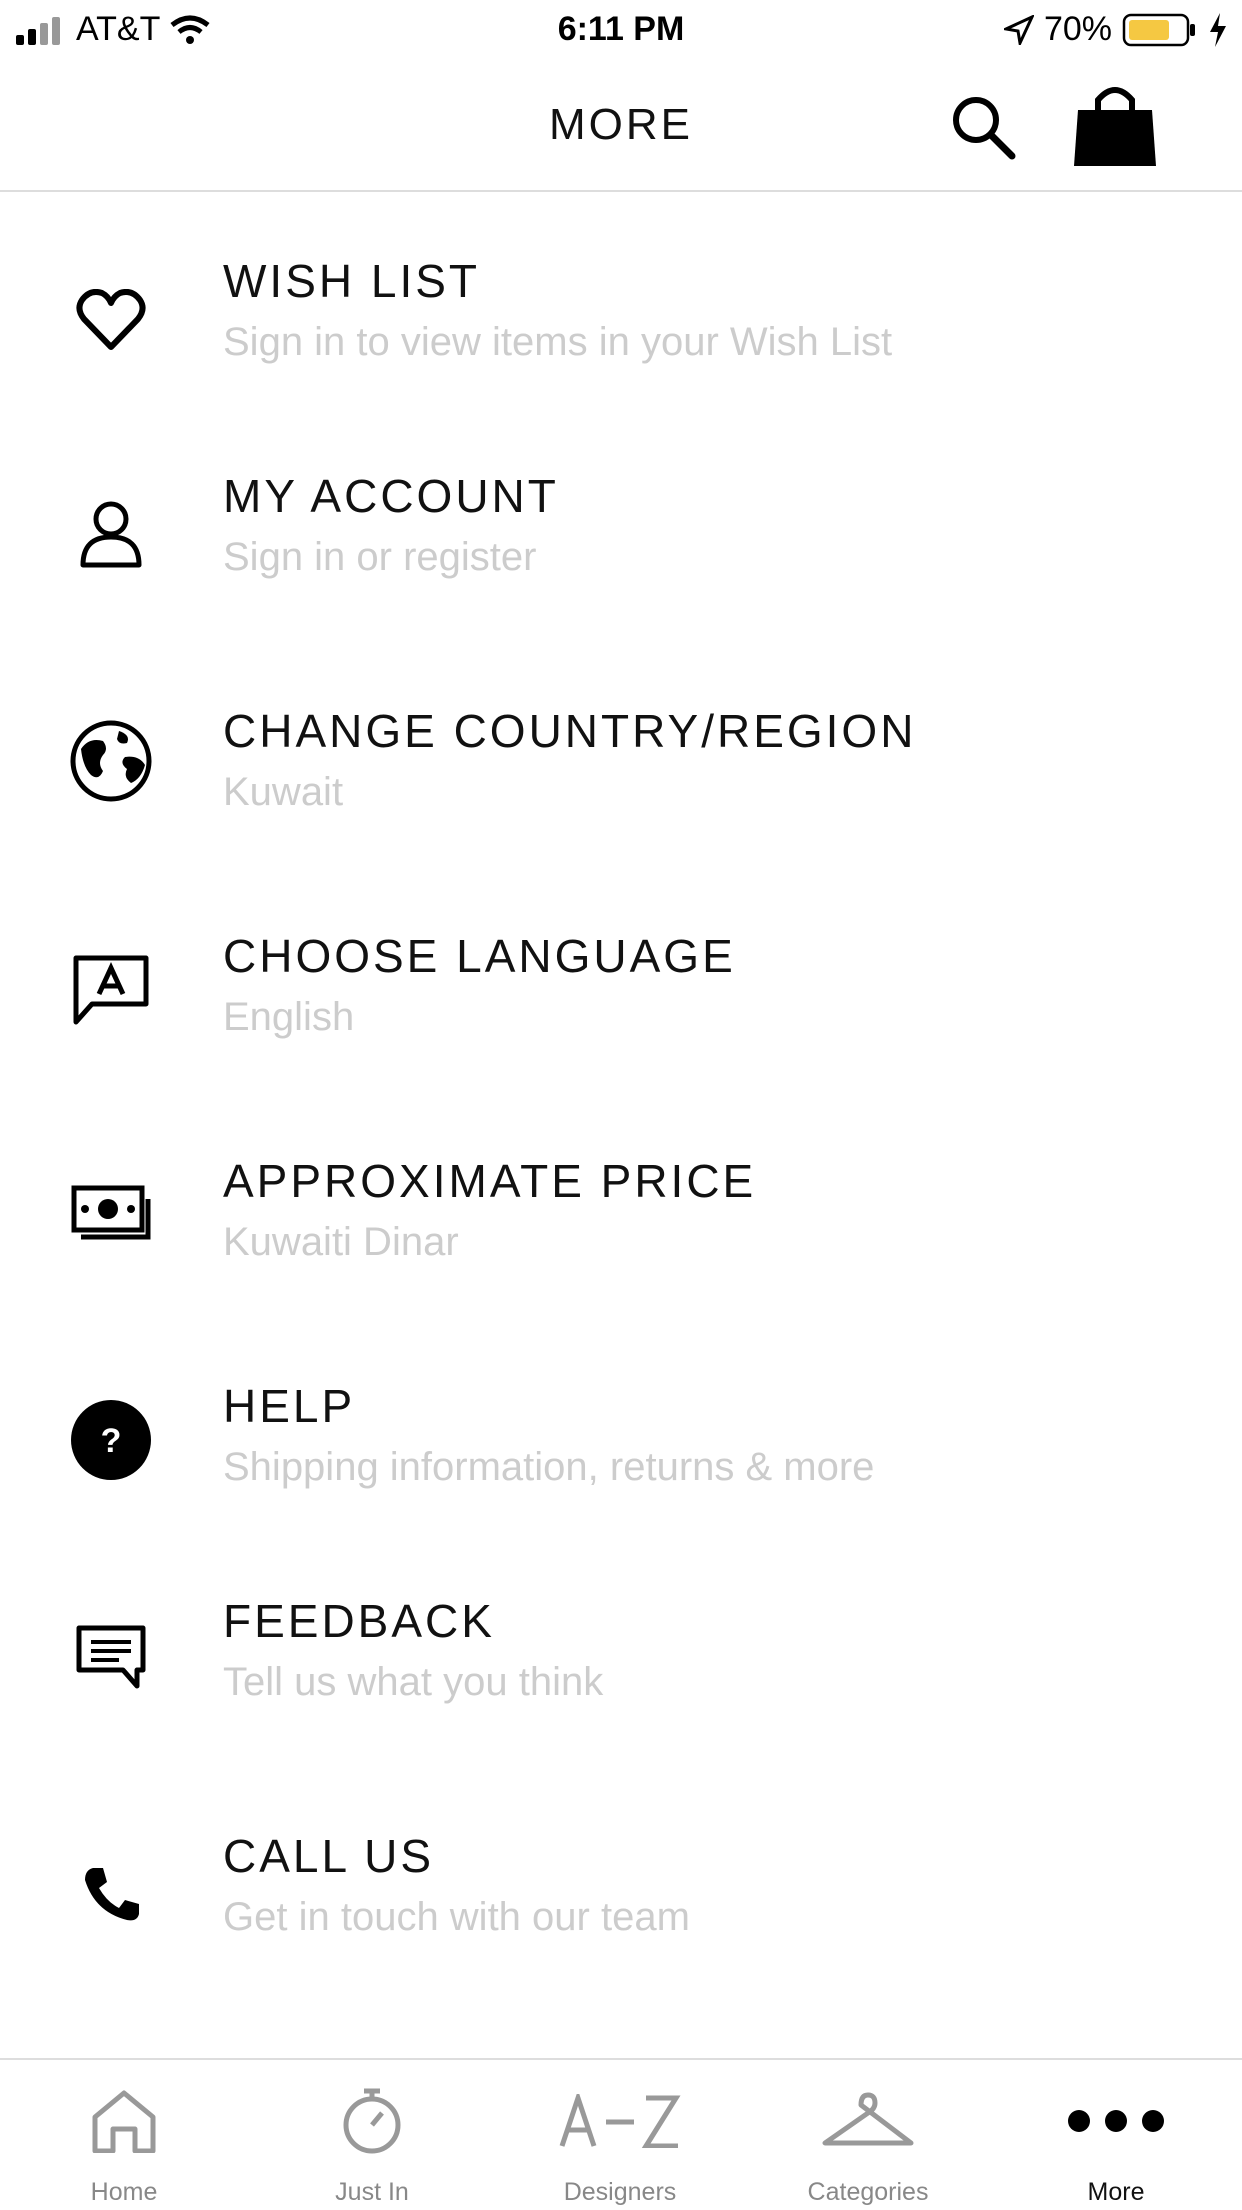 Image resolution: width=1242 pixels, height=2210 pixels. I want to click on menu-item-country: CHANGE COUNTRY/REGION Kuwait, so click(621, 804).